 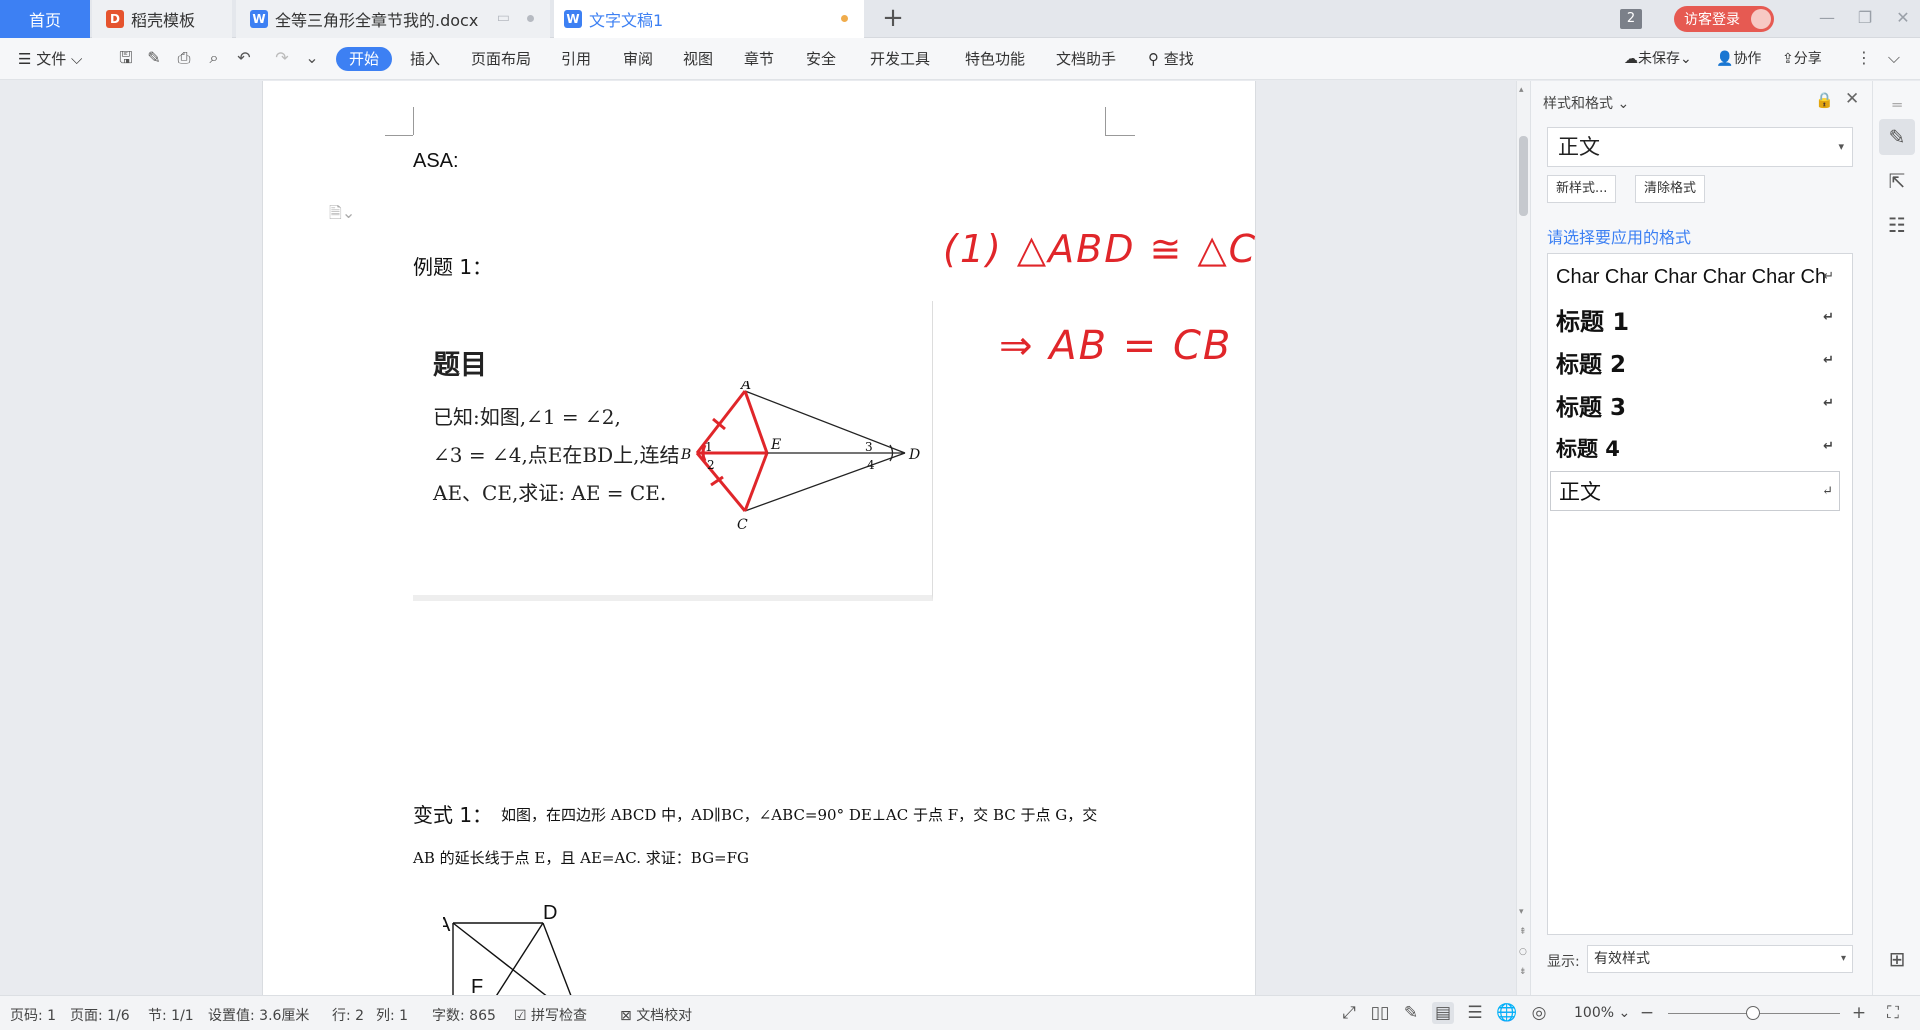 I want to click on close-icon: ✕, so click(x=1903, y=18).